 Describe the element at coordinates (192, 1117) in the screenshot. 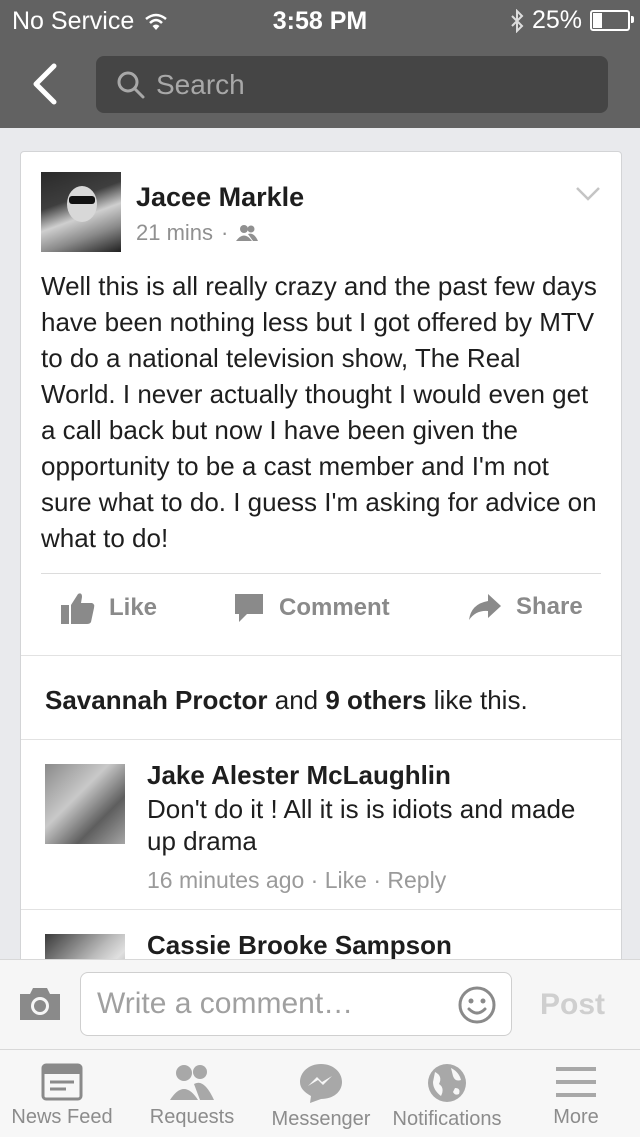

I see `tab-label: Requests` at that location.